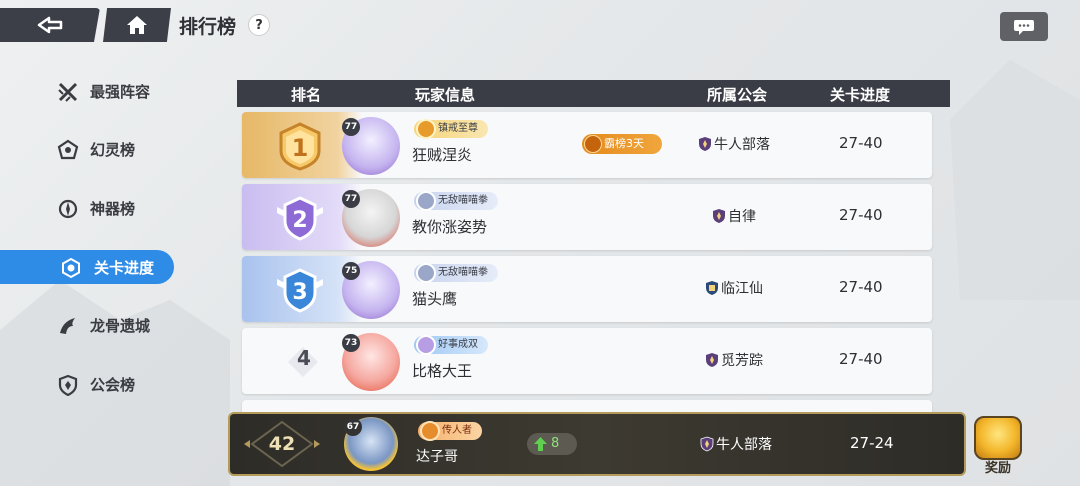  I want to click on guild-name: 自律, so click(742, 217).